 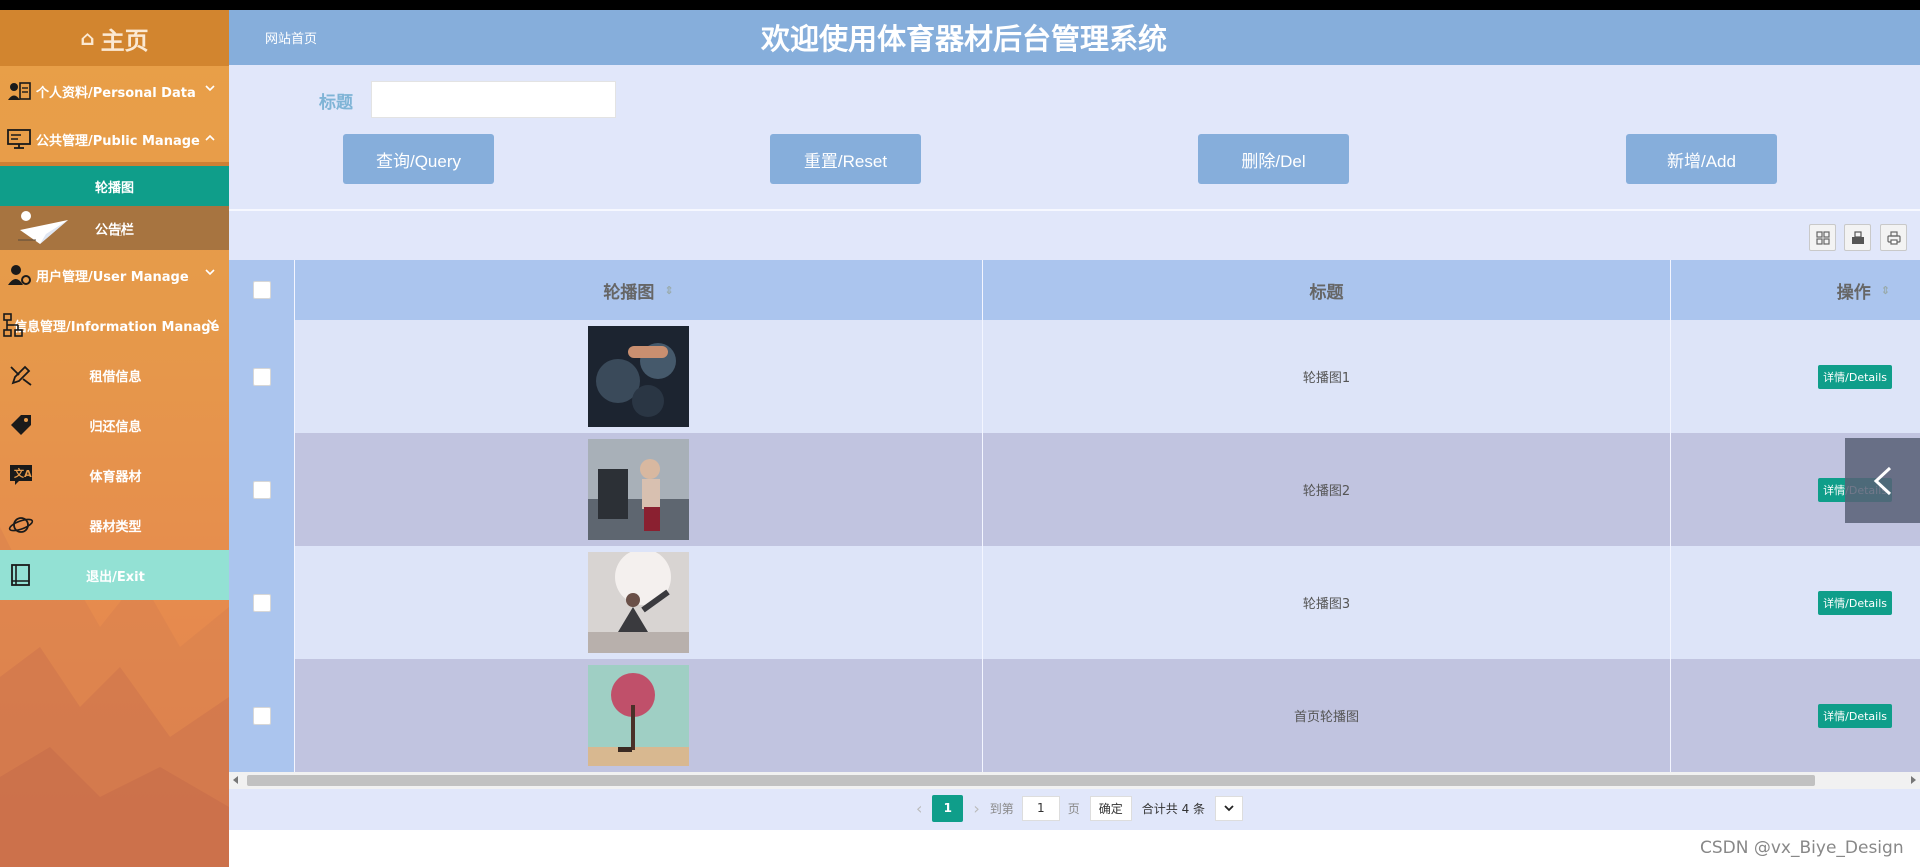 I want to click on sidebar-item-notice: 公告栏 ☝, so click(x=114, y=228).